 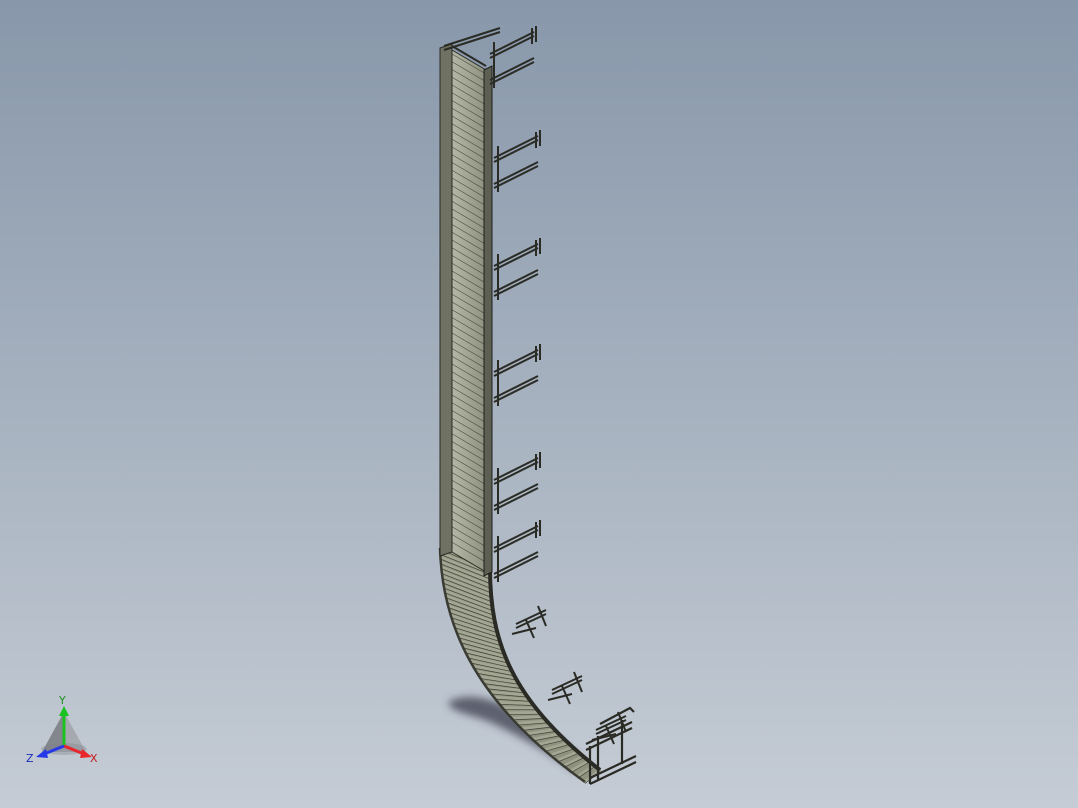 I want to click on curved-roller-edge, so click(x=523, y=714).